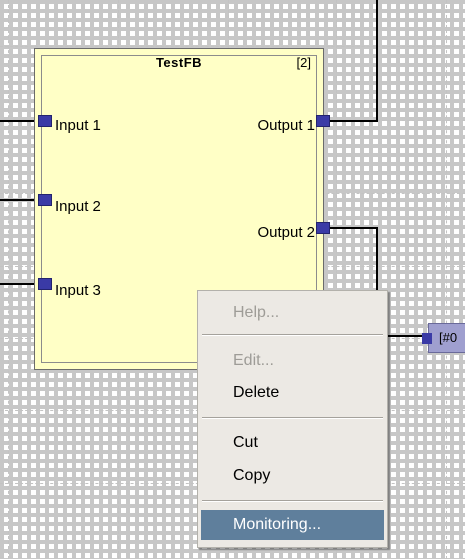 This screenshot has width=465, height=559. I want to click on menu-item-cut: Cut, so click(292, 443).